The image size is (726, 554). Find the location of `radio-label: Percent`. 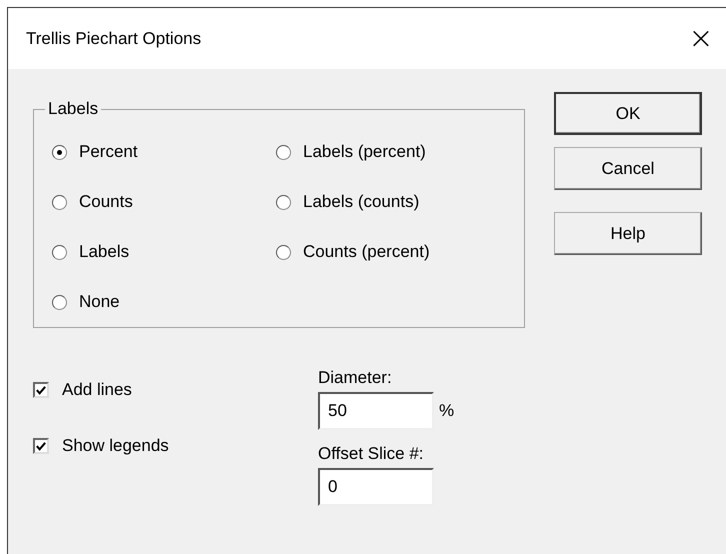

radio-label: Percent is located at coordinates (108, 152).